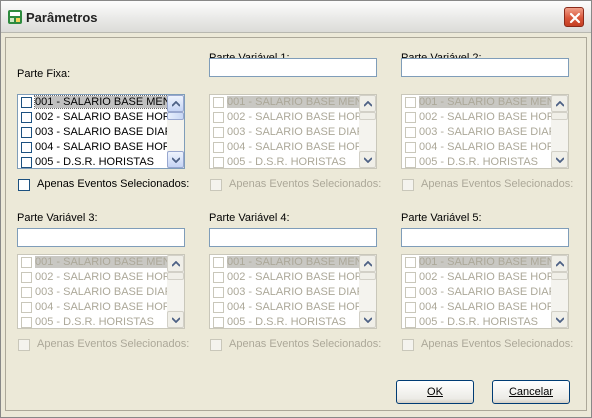 Image resolution: width=592 pixels, height=418 pixels. I want to click on ok-button-label: OK, so click(435, 392).